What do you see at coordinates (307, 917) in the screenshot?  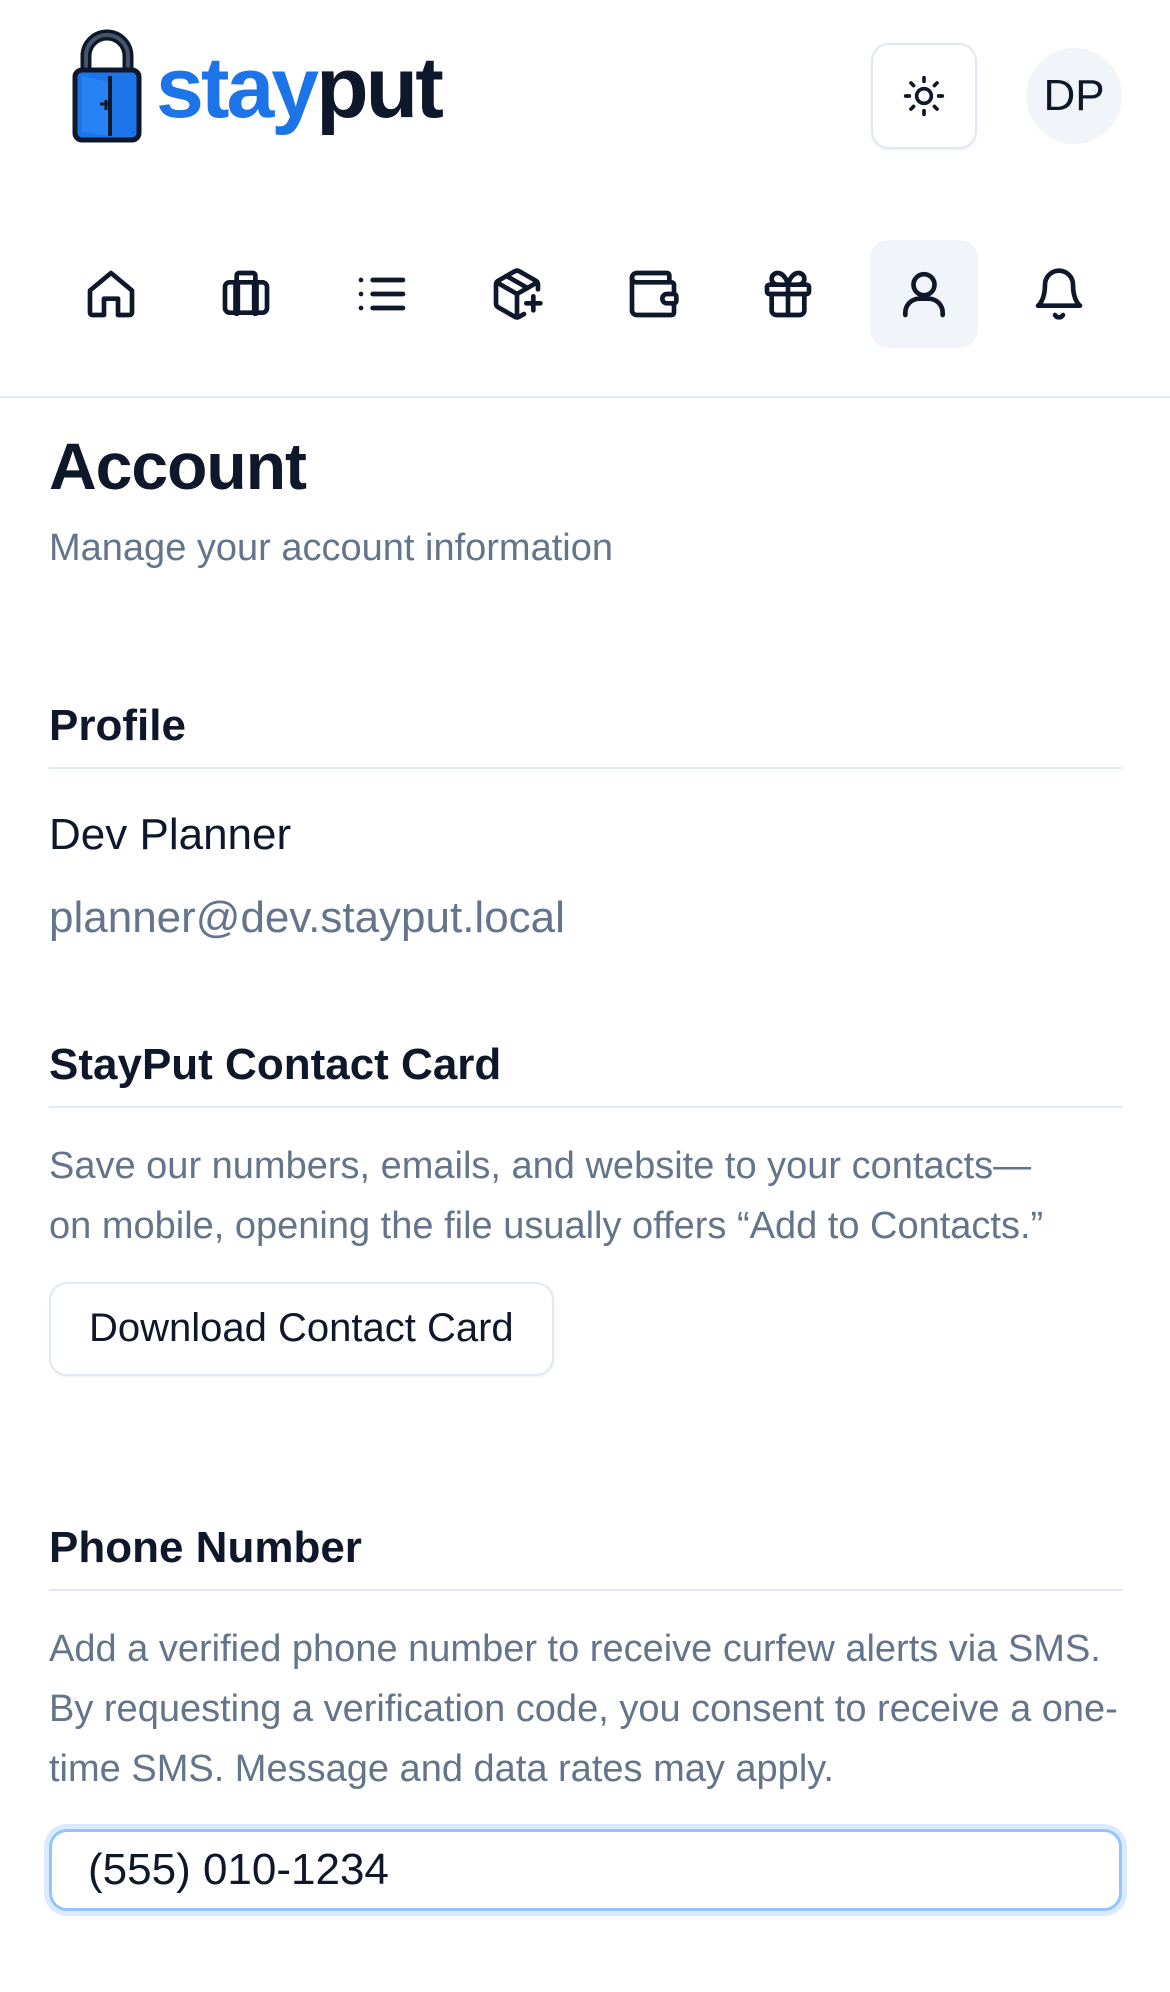 I see `profile-email: planner@dev.stayput.local` at bounding box center [307, 917].